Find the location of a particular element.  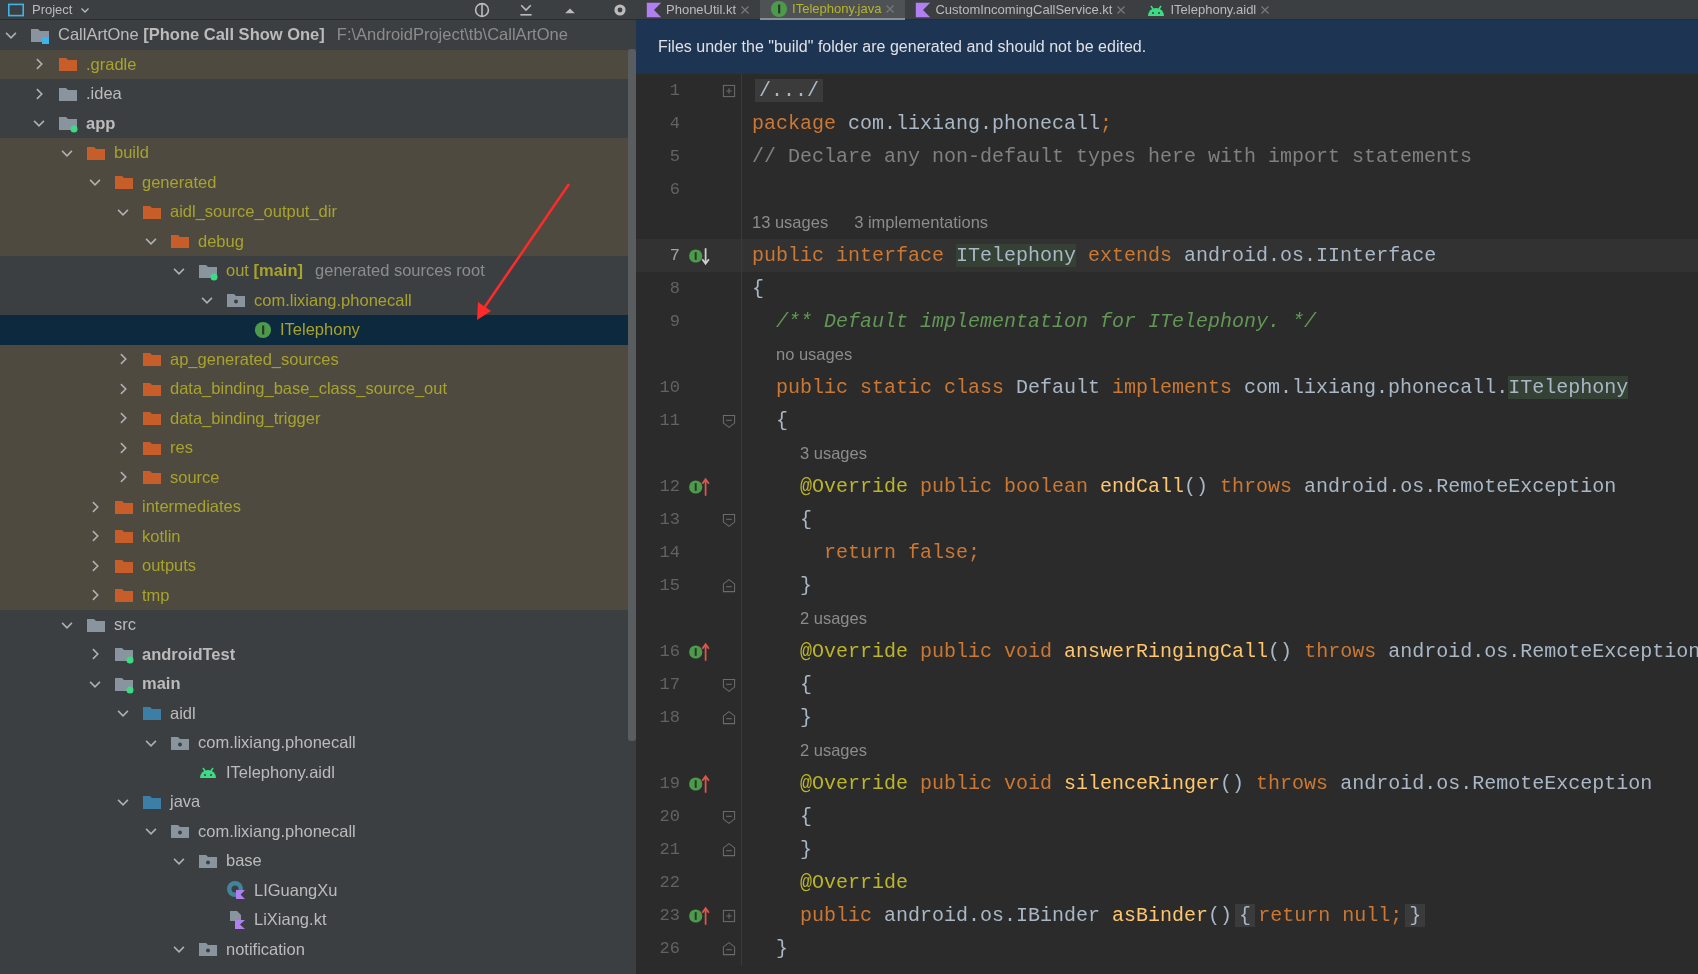

tree-item: .gradle is located at coordinates (314, 64).